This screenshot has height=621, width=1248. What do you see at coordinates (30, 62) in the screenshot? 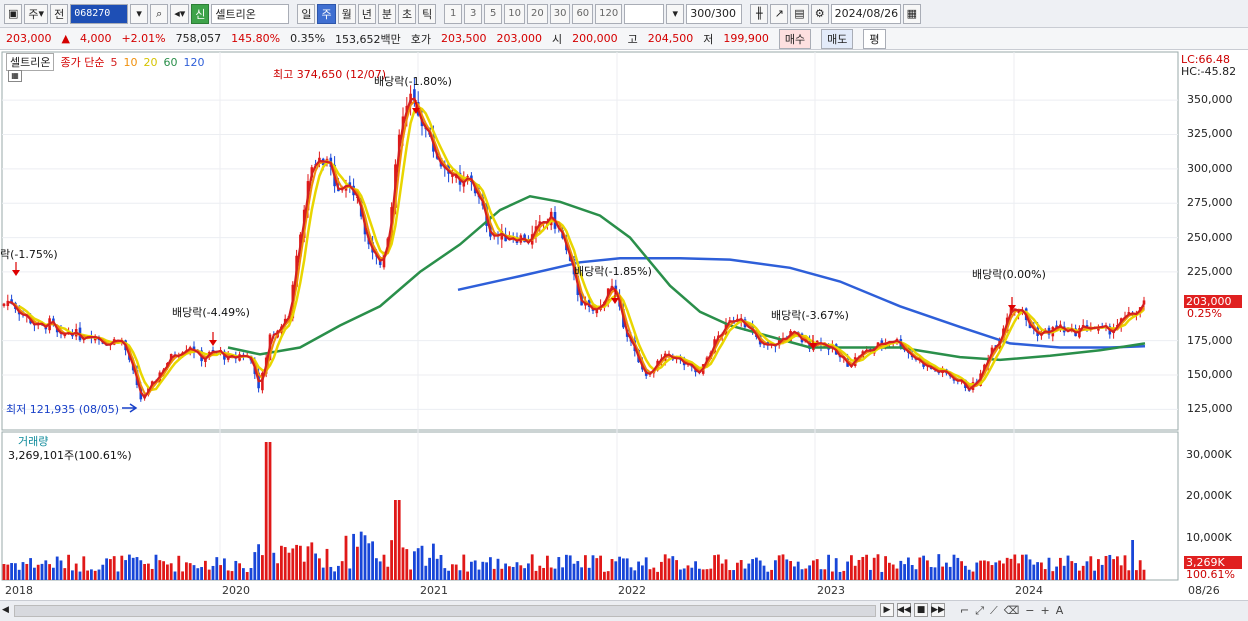
I see `legend-stock: 셀트리온` at bounding box center [30, 62].